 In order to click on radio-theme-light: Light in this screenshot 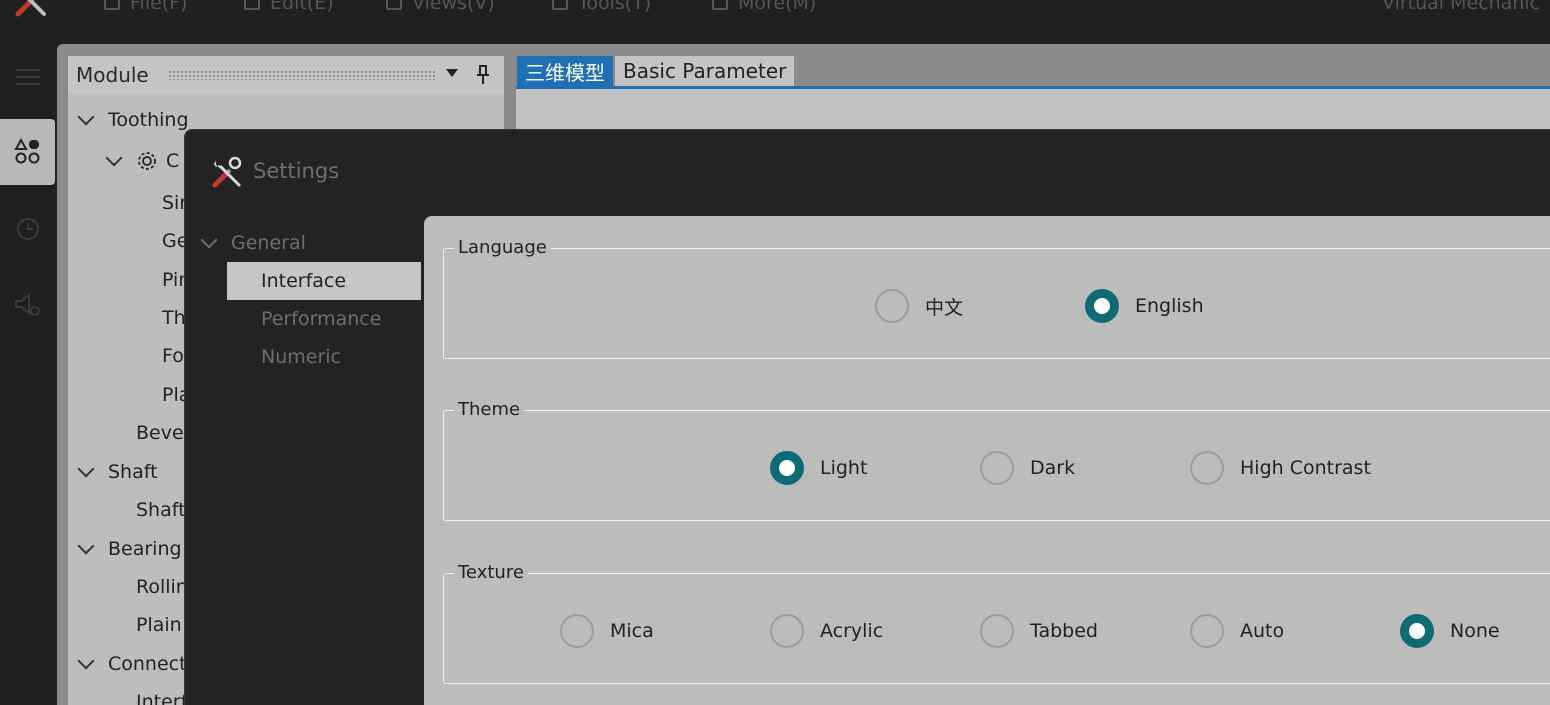, I will do `click(818, 468)`.